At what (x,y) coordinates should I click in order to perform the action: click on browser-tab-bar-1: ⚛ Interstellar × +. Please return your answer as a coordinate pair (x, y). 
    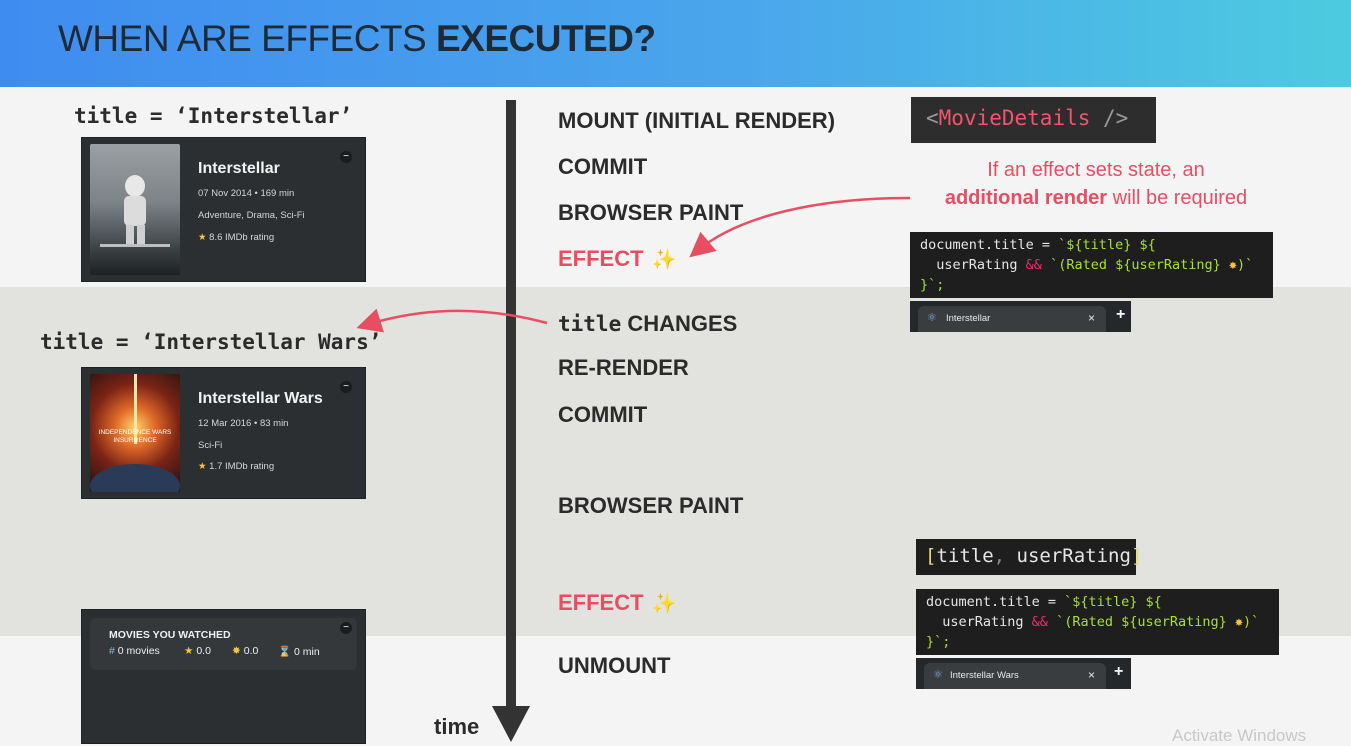
    Looking at the image, I should click on (1020, 316).